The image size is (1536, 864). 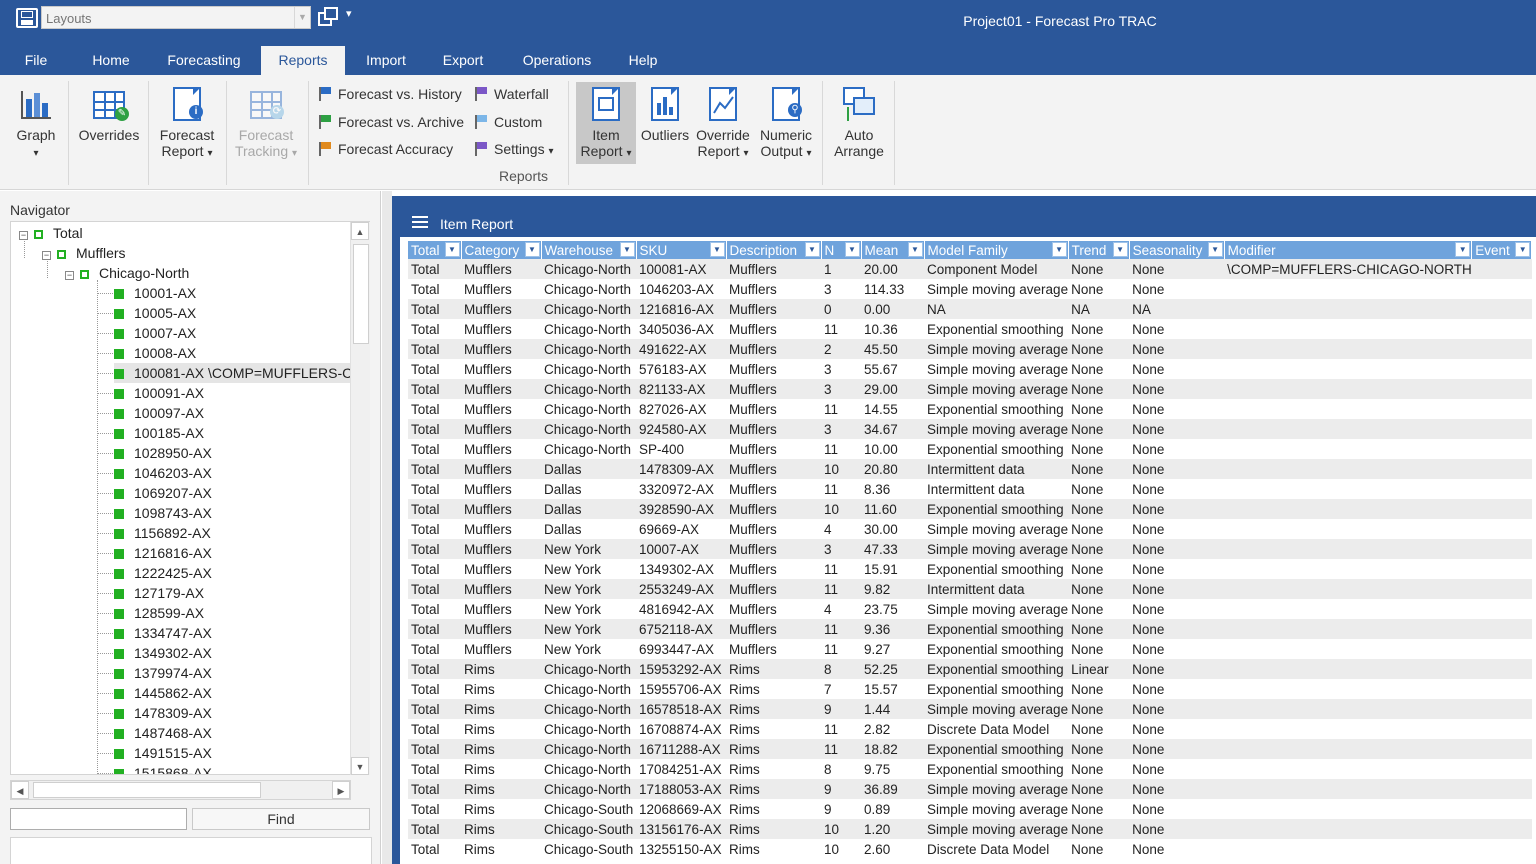 I want to click on numeric-output-button: ⚲ Numeric Output ▾, so click(x=786, y=123).